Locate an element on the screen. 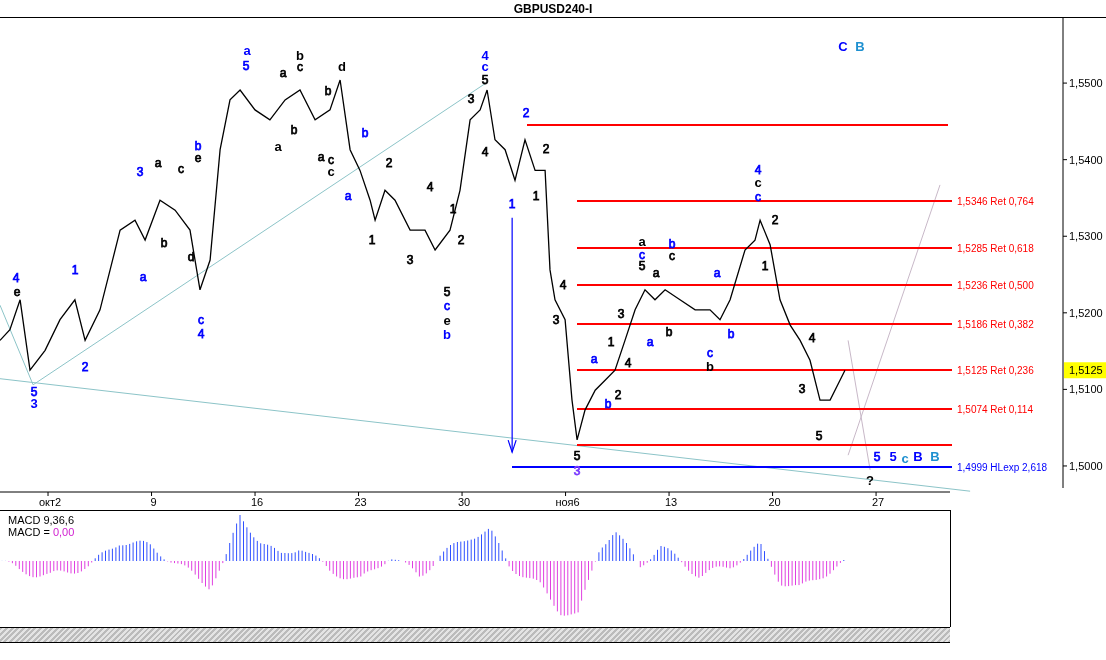  indicator-title: MACD 9,36,6 is located at coordinates (41, 520).